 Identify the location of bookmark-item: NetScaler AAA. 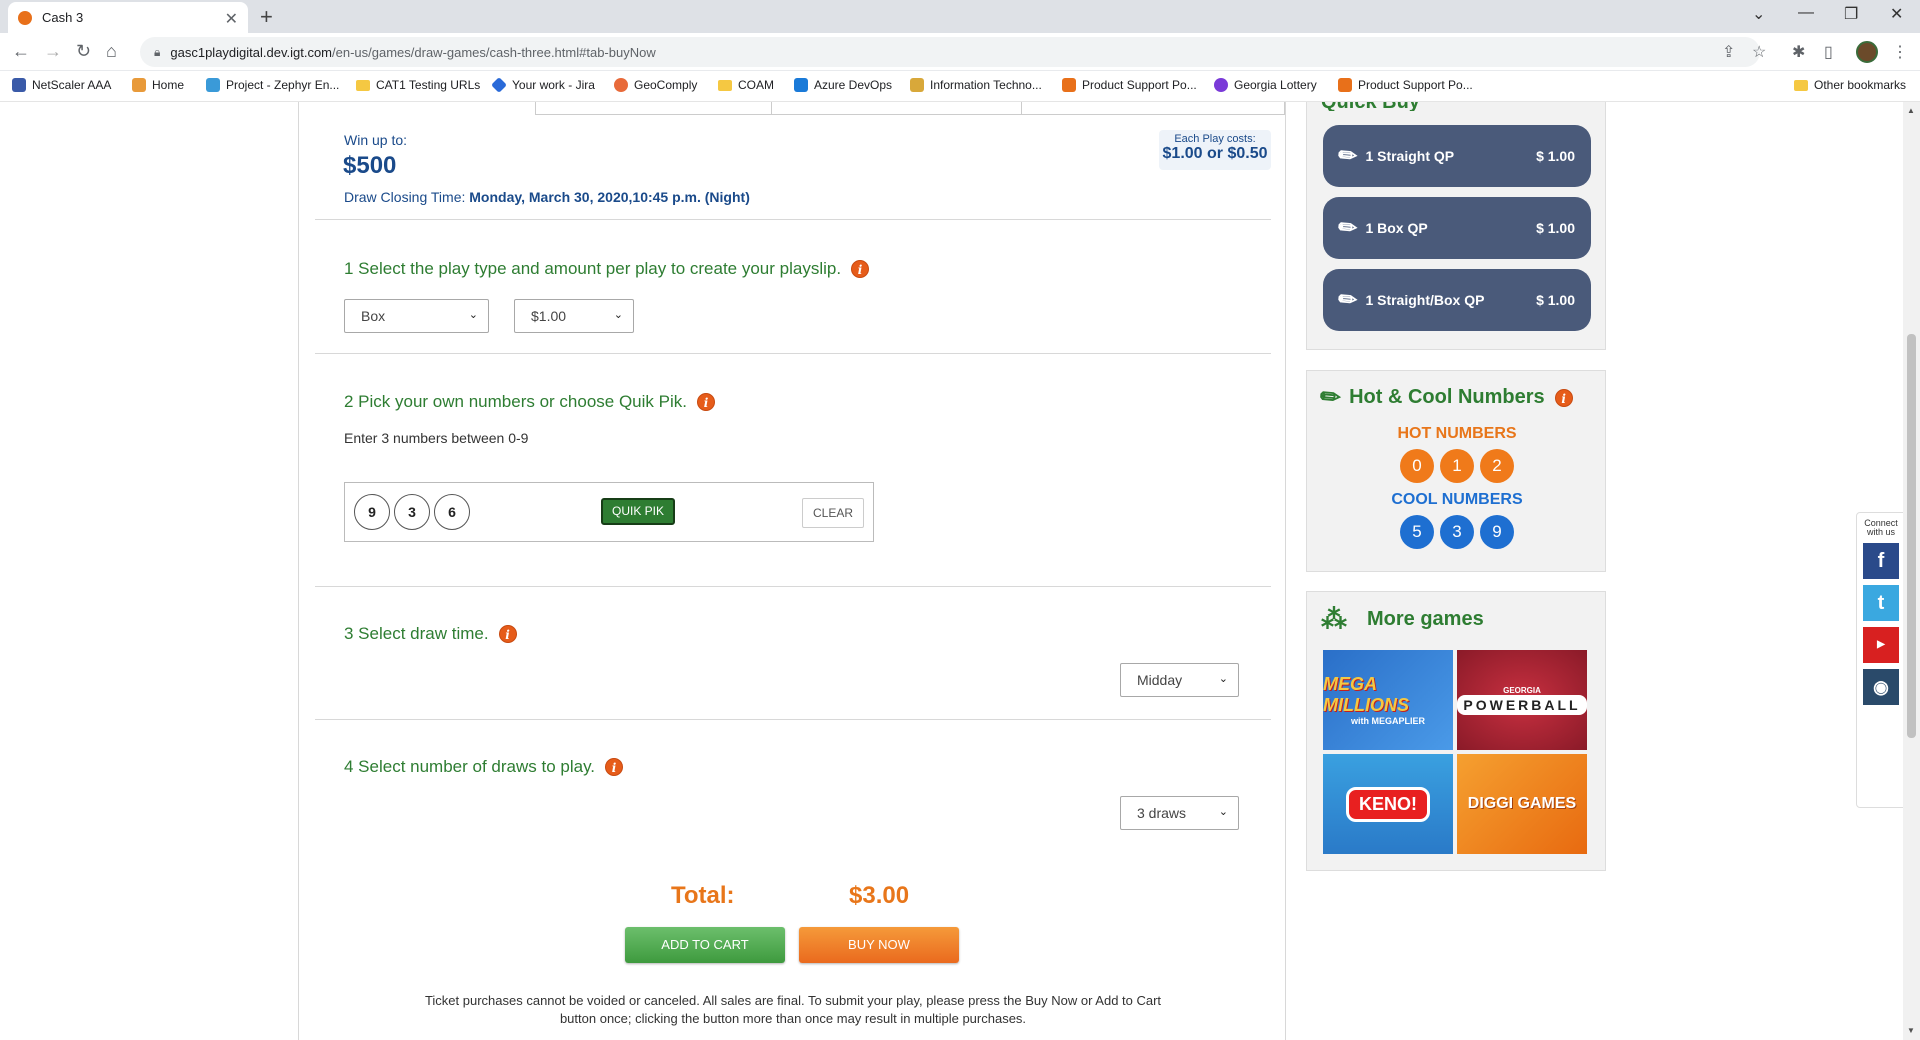
(61, 85).